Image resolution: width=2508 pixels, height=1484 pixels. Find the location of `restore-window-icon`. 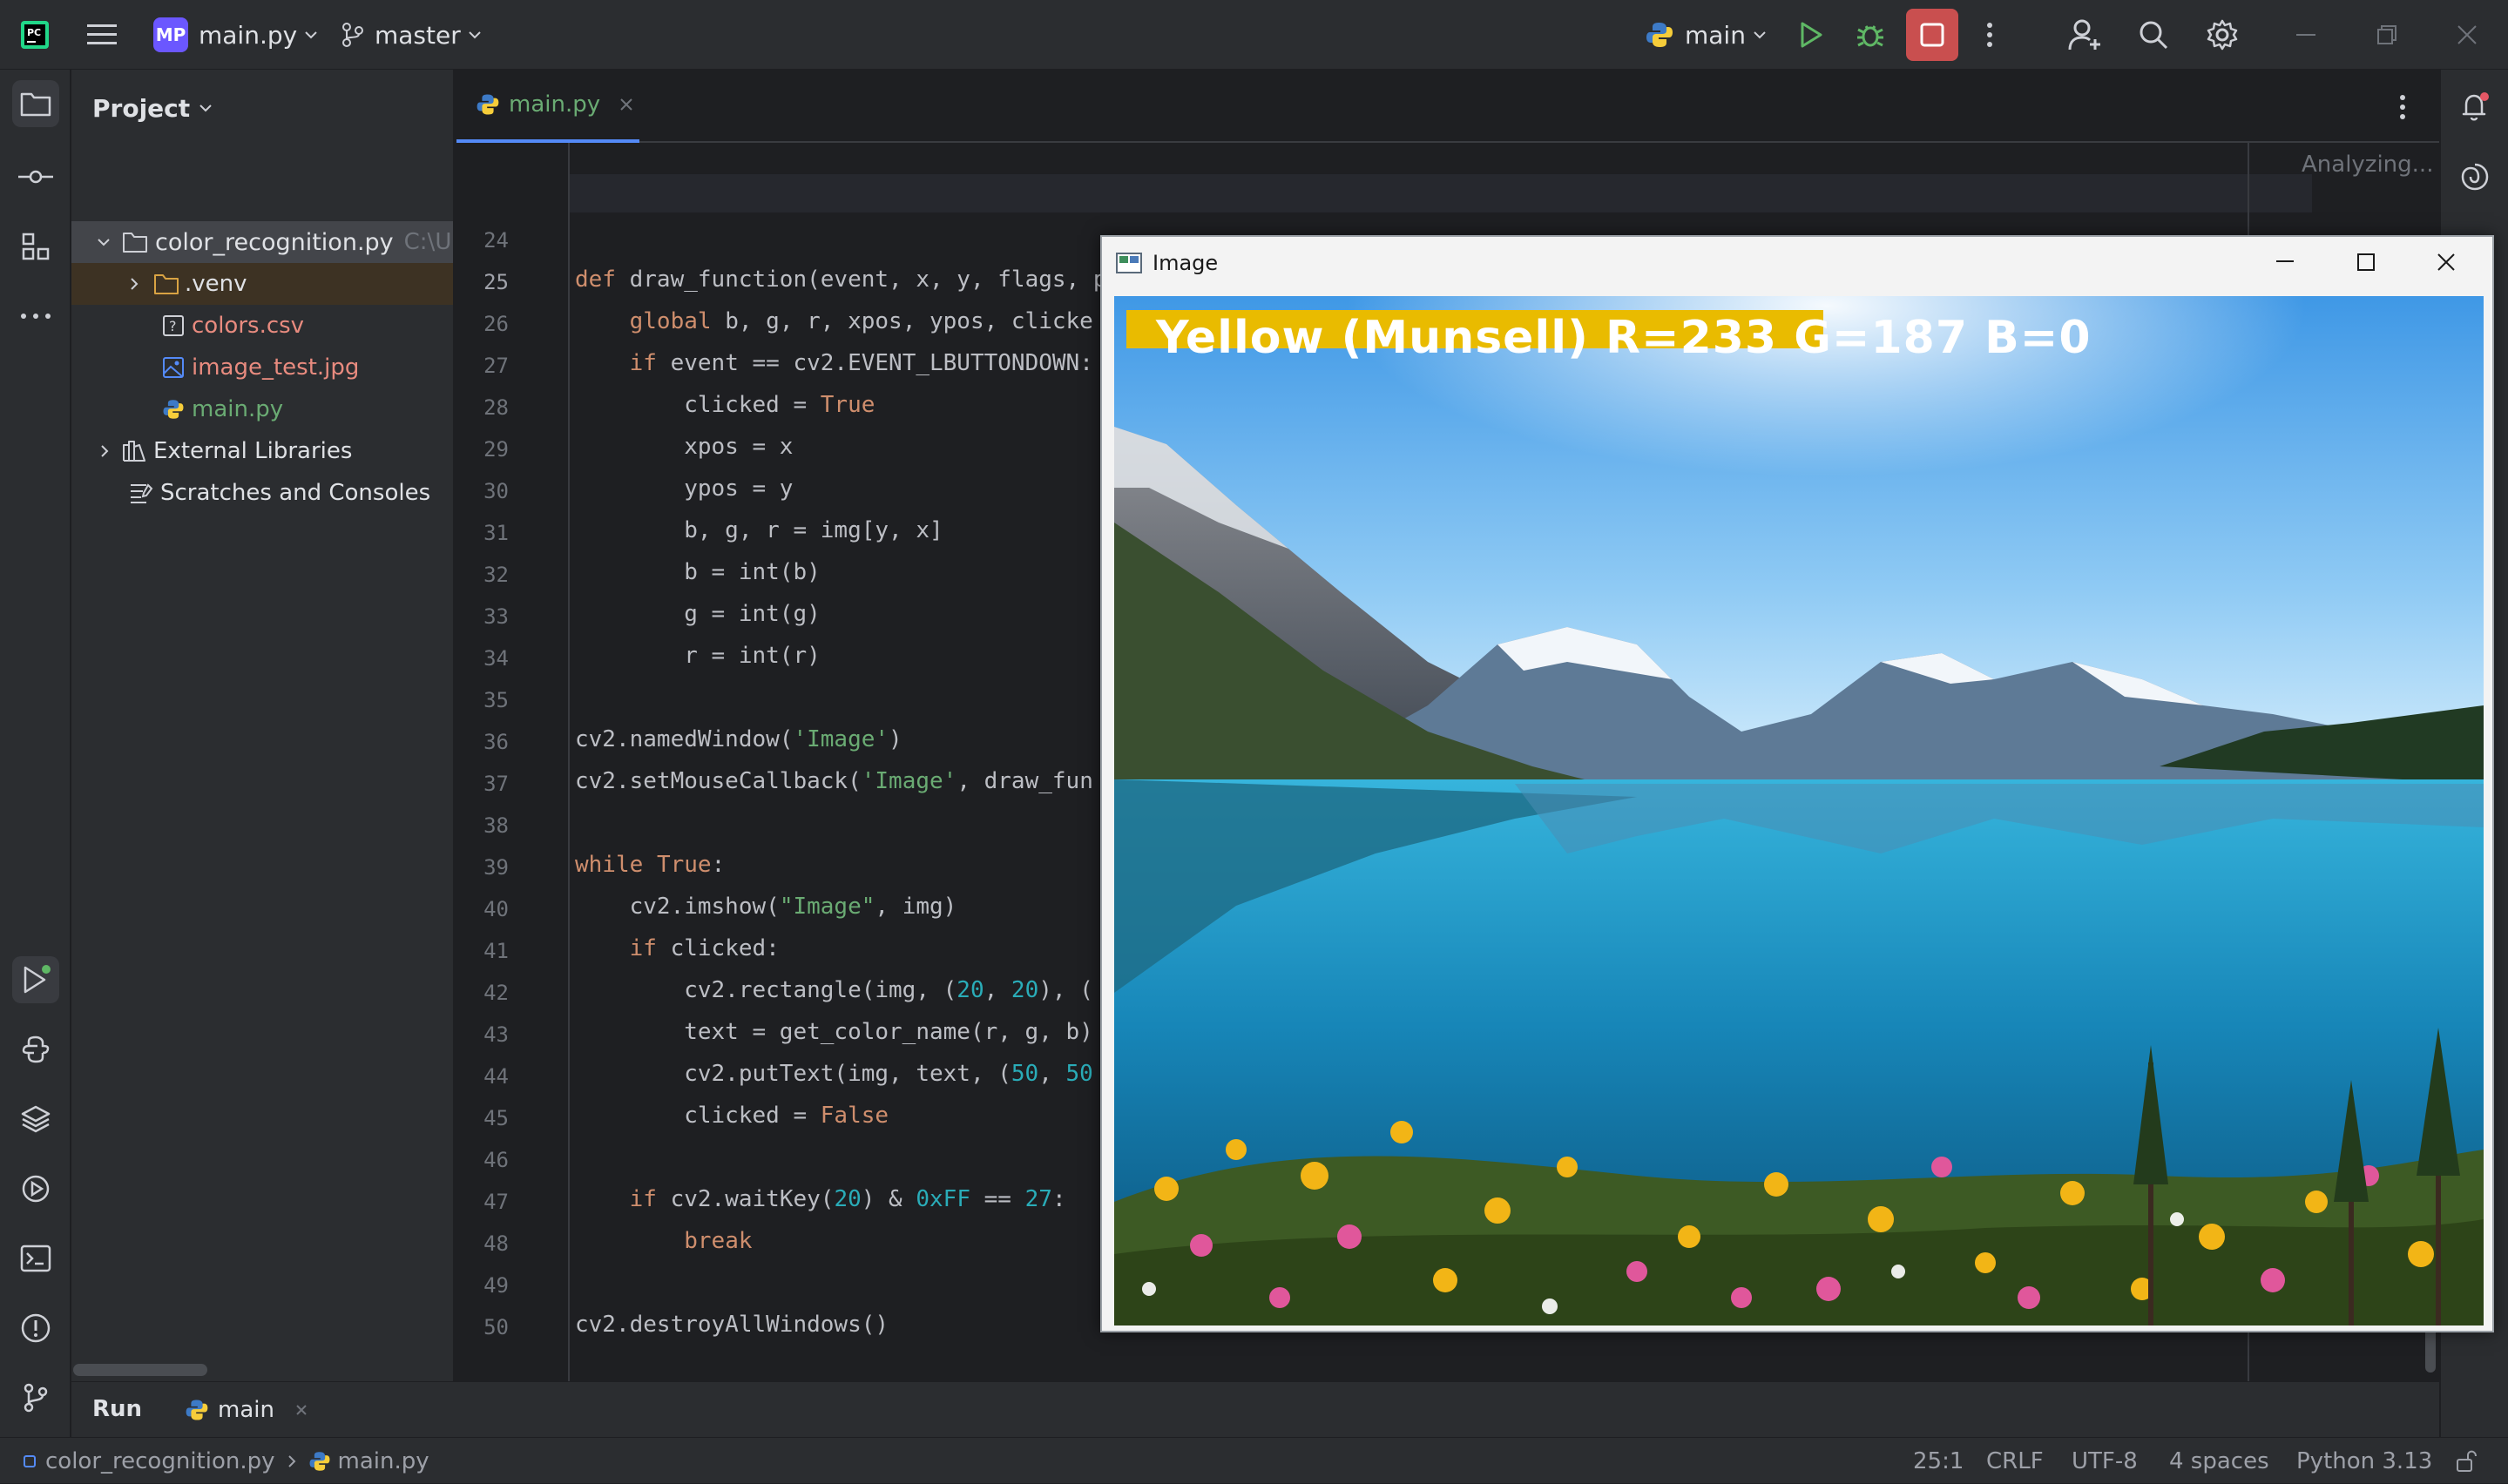

restore-window-icon is located at coordinates (2386, 35).